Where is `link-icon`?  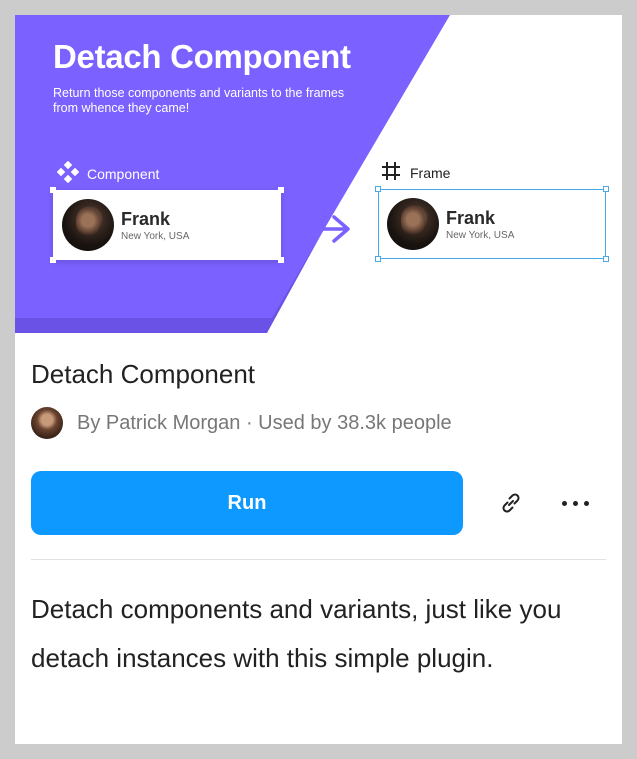 link-icon is located at coordinates (511, 503).